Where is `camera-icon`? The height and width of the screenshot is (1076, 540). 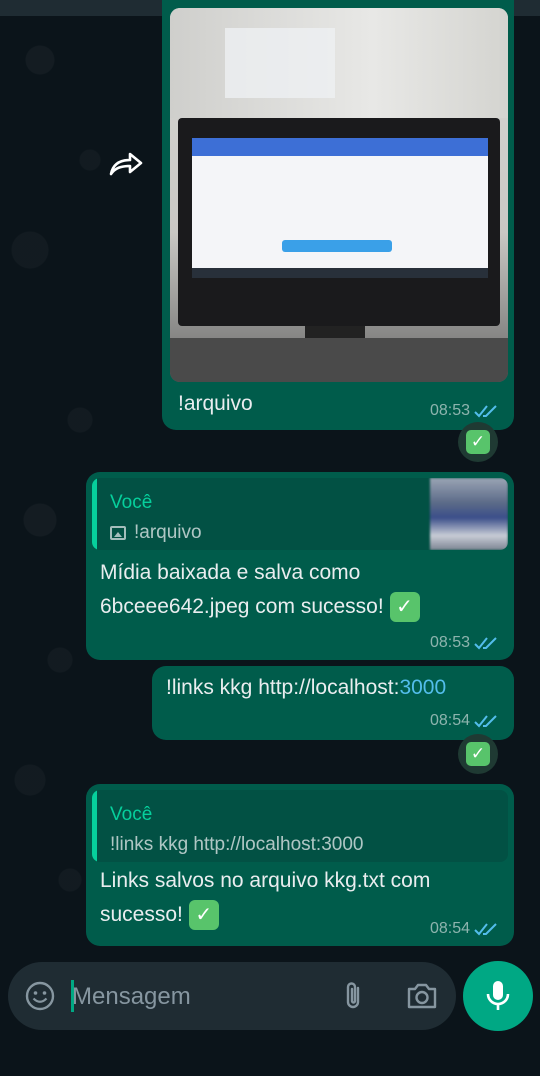 camera-icon is located at coordinates (422, 996).